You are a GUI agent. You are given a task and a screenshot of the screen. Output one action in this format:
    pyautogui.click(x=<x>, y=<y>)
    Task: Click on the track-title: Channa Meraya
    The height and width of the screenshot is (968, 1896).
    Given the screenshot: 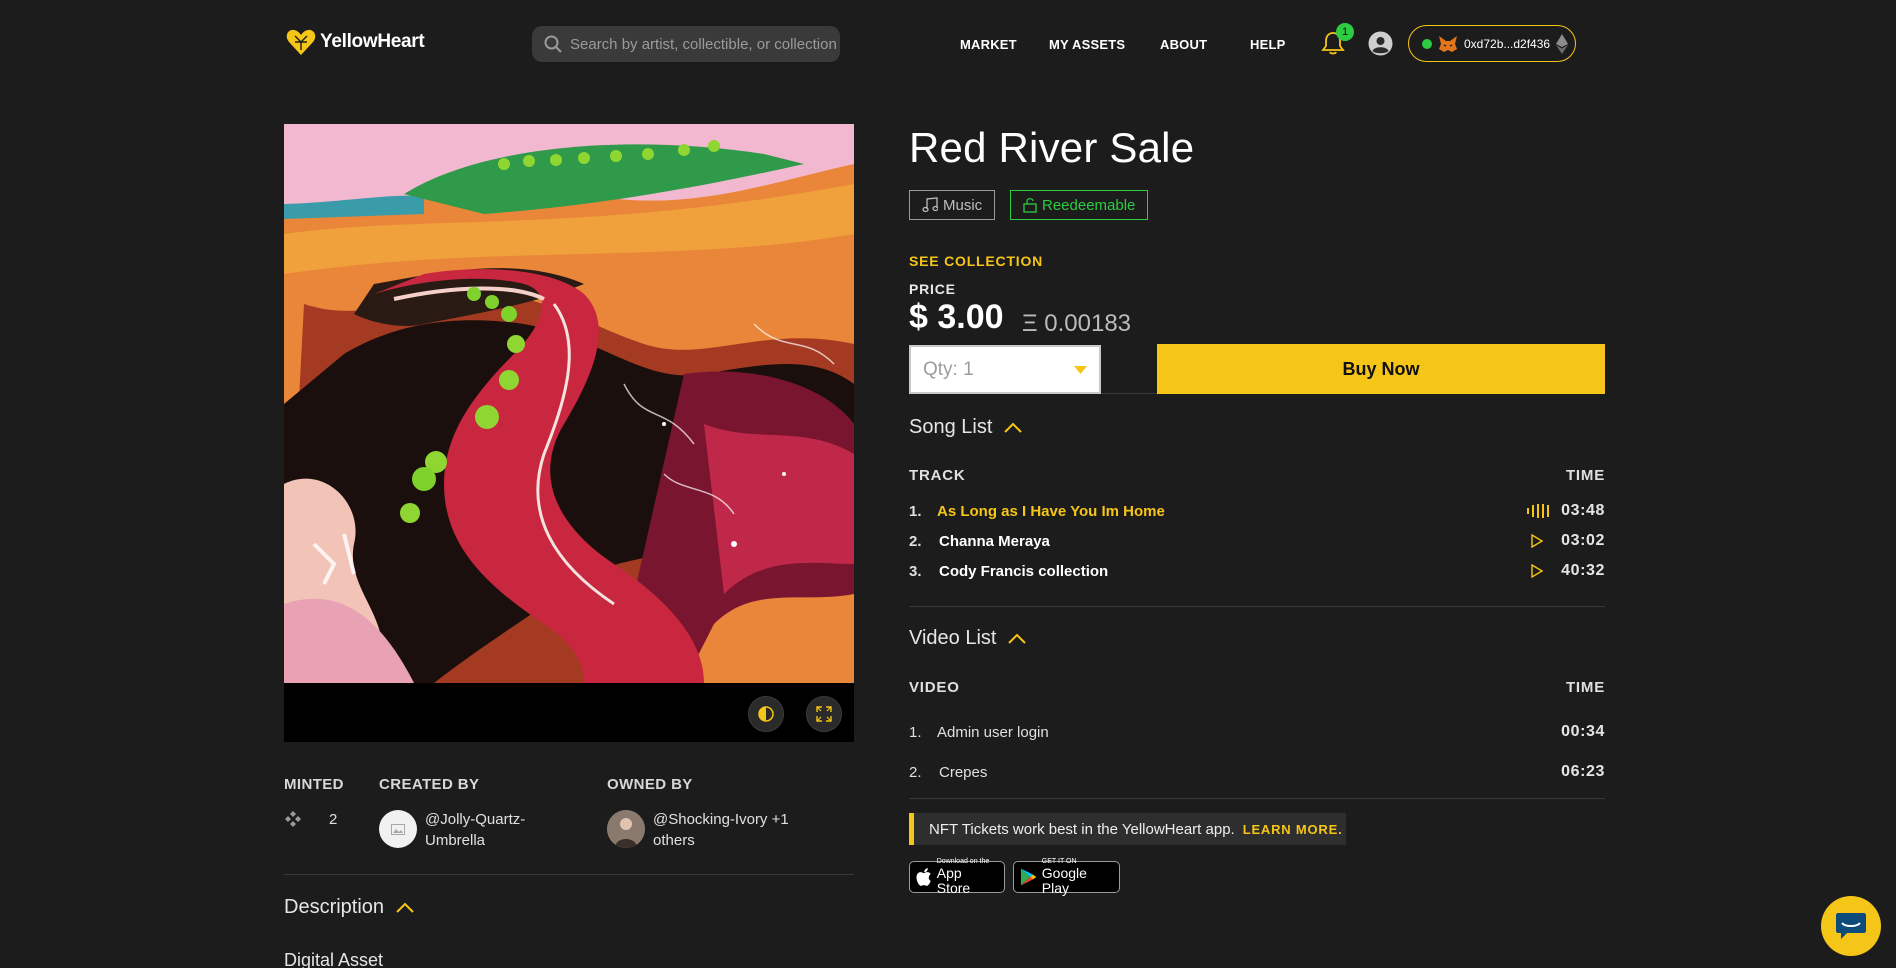 What is the action you would take?
    pyautogui.click(x=994, y=541)
    